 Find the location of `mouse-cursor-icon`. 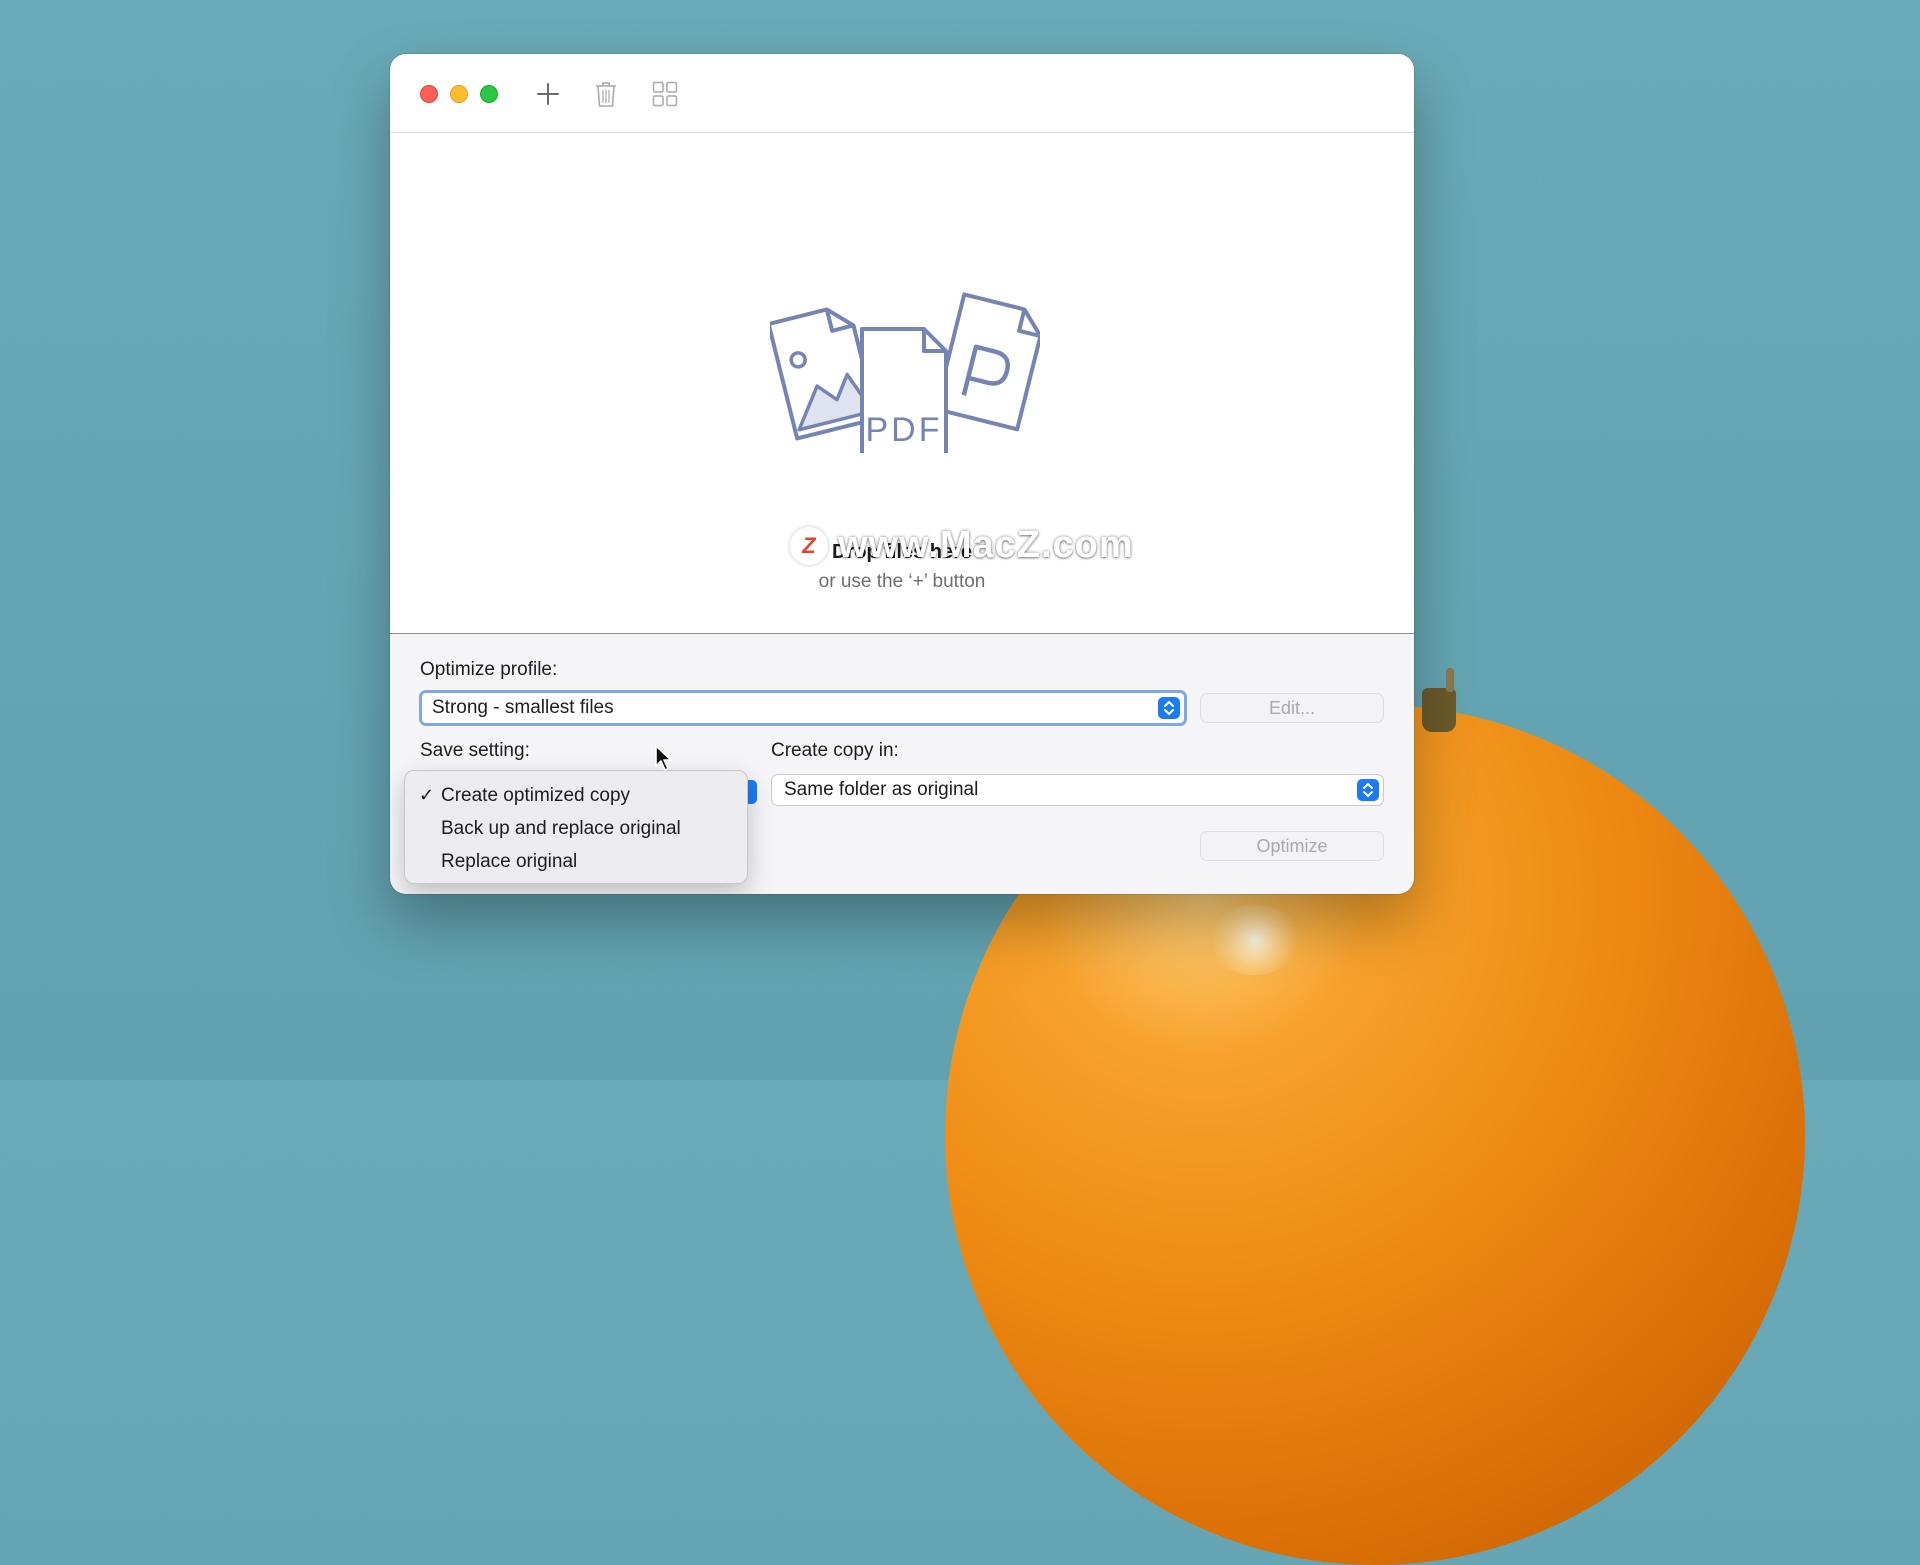

mouse-cursor-icon is located at coordinates (663, 758).